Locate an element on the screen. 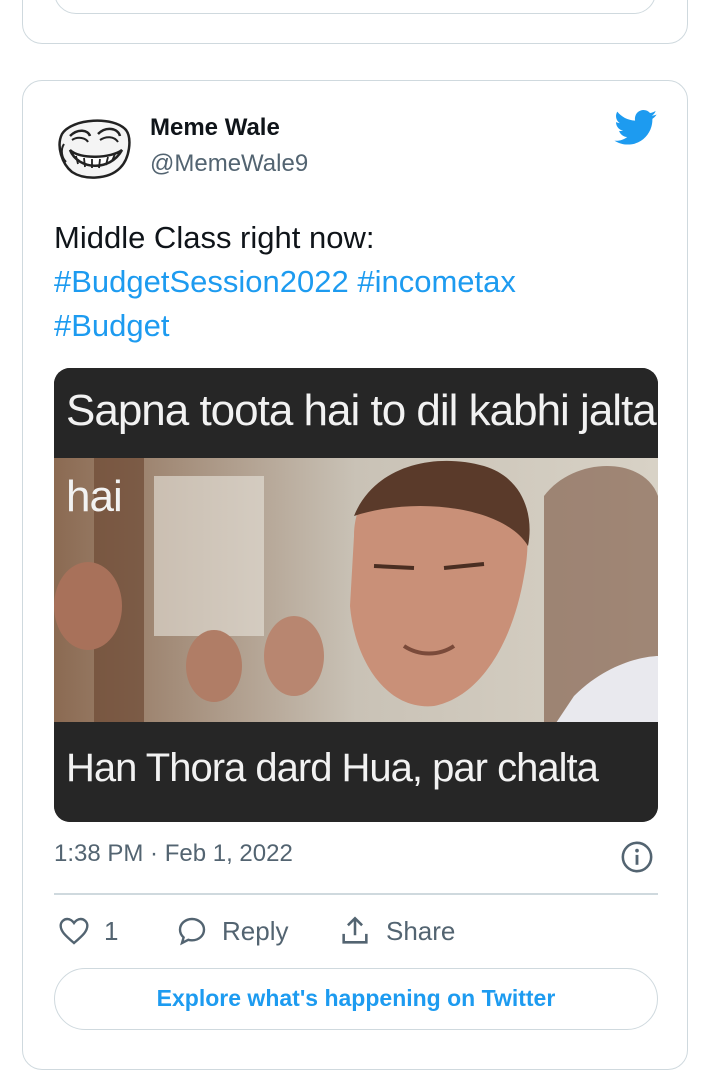  share-upload-icon is located at coordinates (355, 930).